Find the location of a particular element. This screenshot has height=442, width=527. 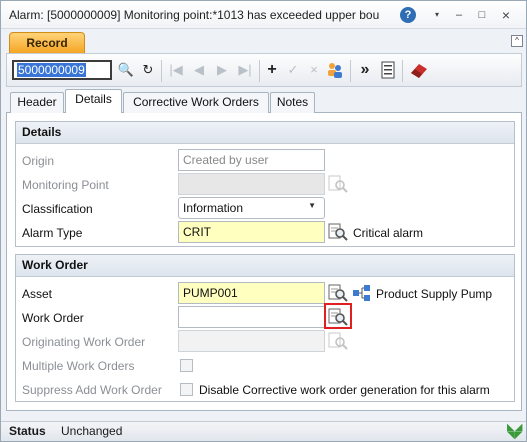

add-icon: + is located at coordinates (272, 70).